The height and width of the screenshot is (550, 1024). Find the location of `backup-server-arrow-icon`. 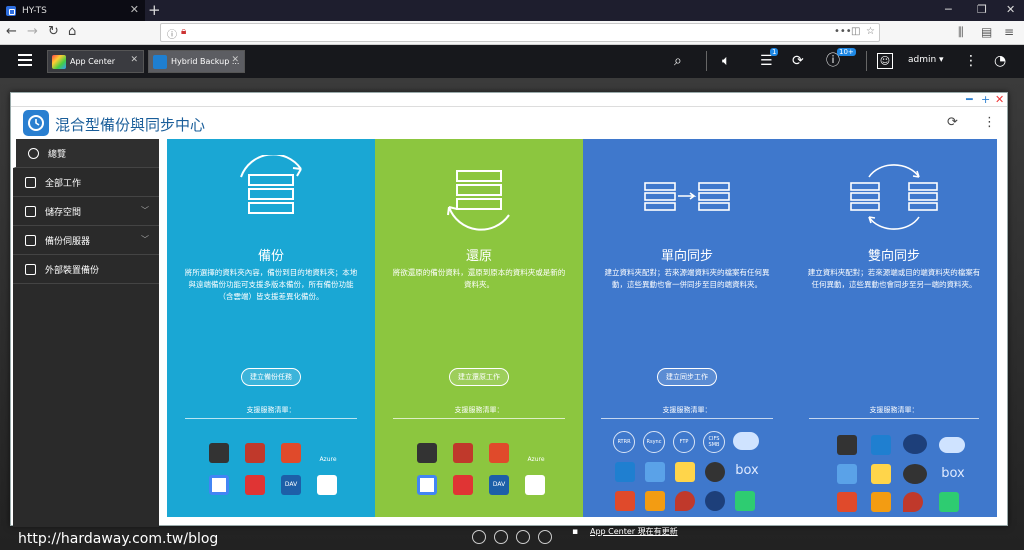

backup-server-arrow-icon is located at coordinates (271, 195).